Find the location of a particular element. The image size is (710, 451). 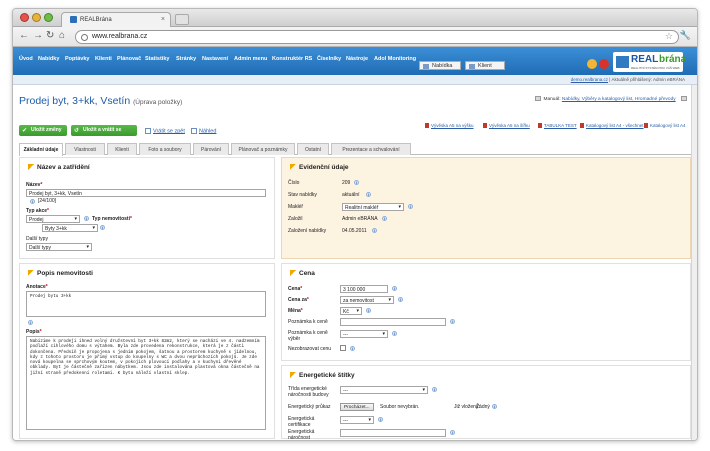

description-label: Popis* is located at coordinates (34, 332).